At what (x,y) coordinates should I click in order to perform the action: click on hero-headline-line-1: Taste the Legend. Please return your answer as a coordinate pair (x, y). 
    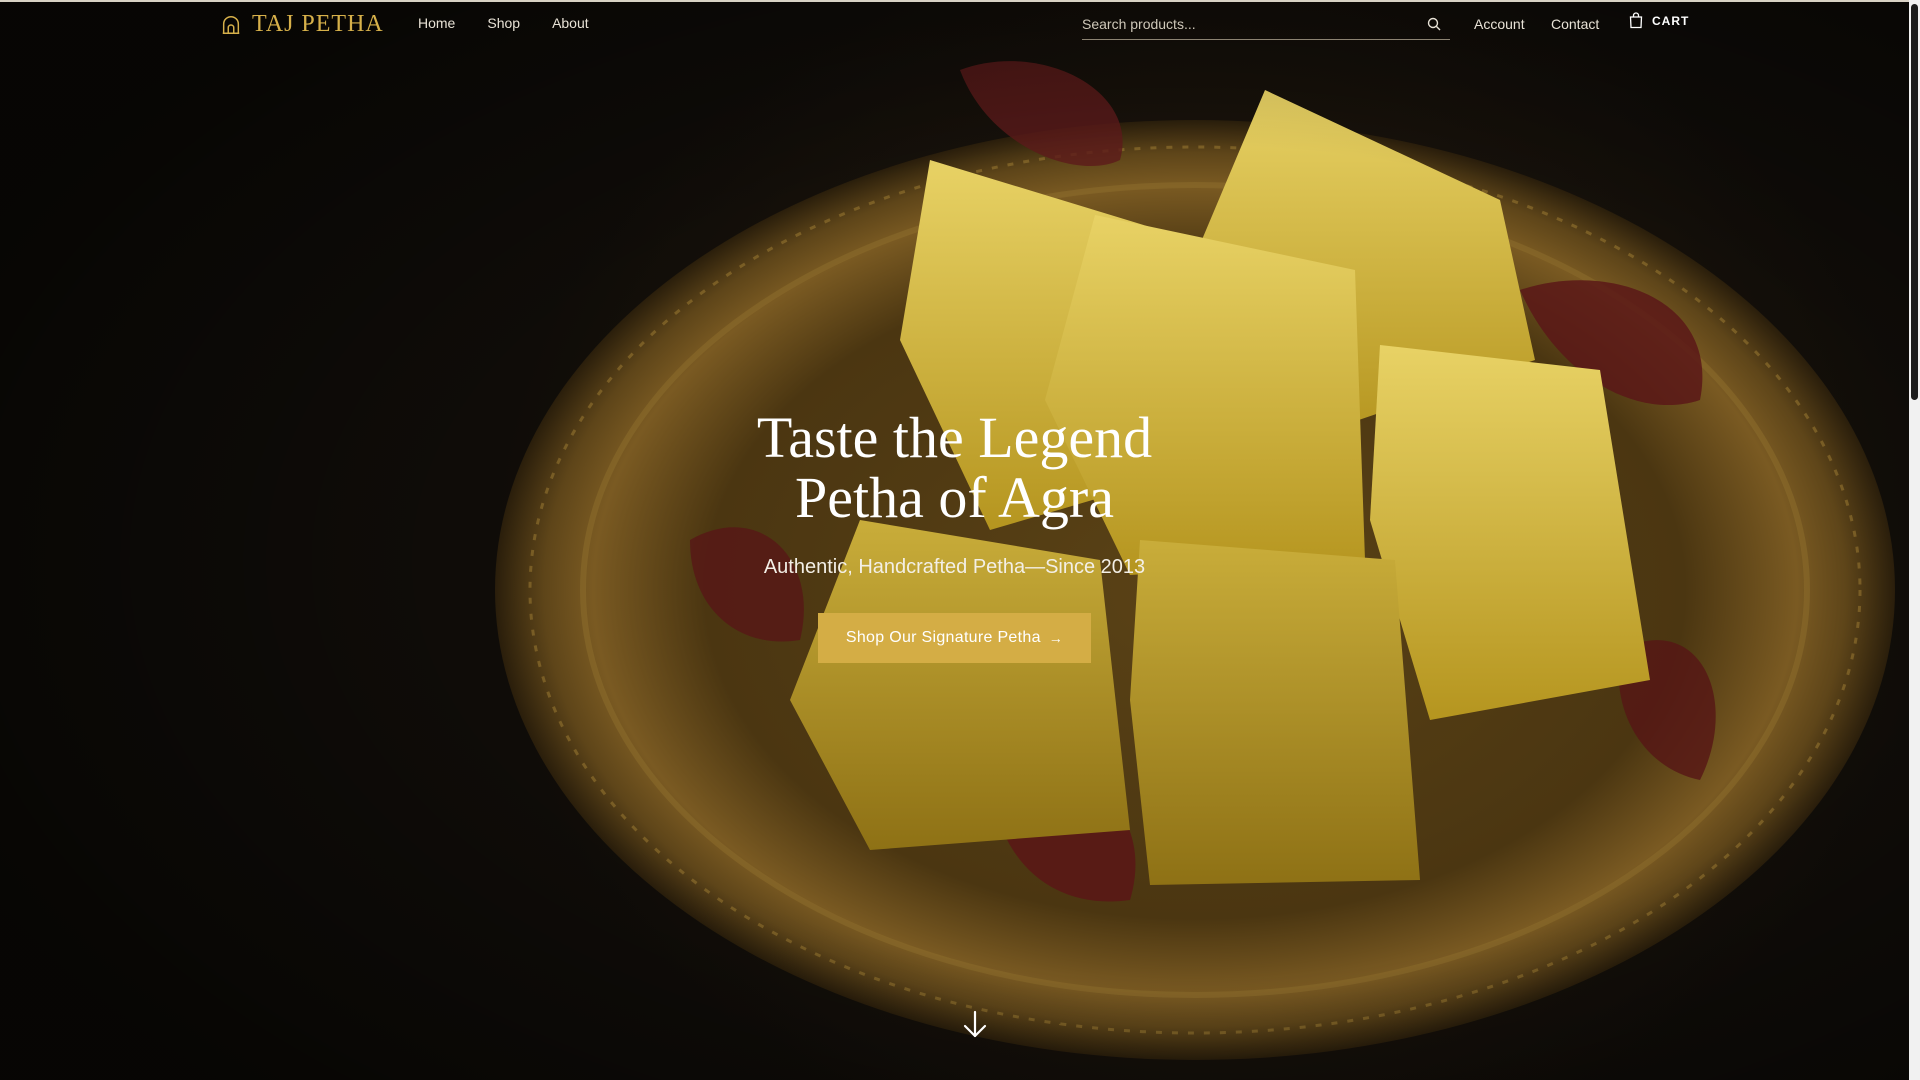
    Looking at the image, I should click on (954, 437).